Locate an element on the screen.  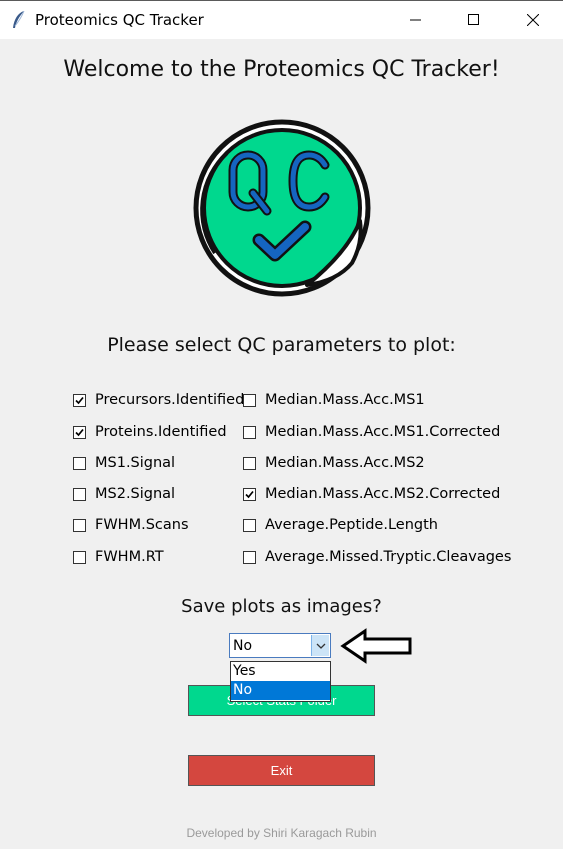
checkbox-median-mass-acc-ms2: Median.Mass.Acc.MS2 is located at coordinates (334, 463).